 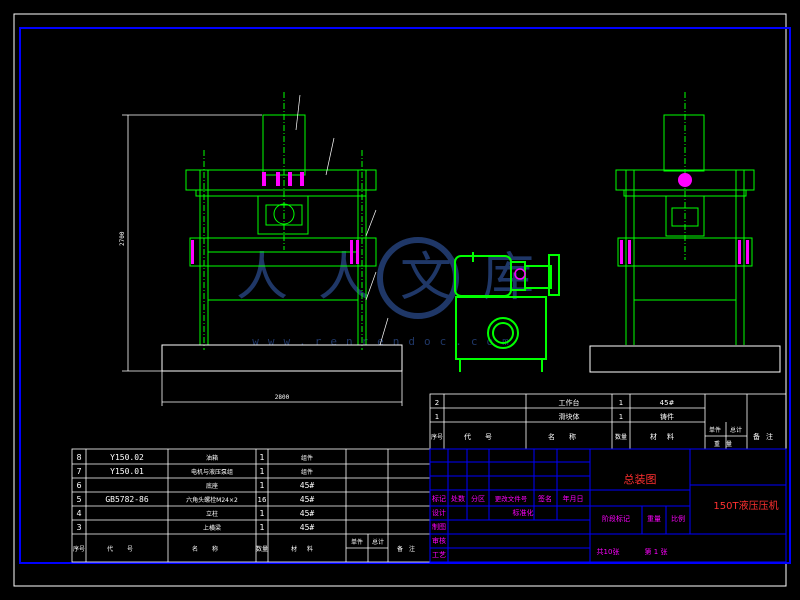 What do you see at coordinates (127, 549) in the screenshot?
I see `header-code: 代号` at bounding box center [127, 549].